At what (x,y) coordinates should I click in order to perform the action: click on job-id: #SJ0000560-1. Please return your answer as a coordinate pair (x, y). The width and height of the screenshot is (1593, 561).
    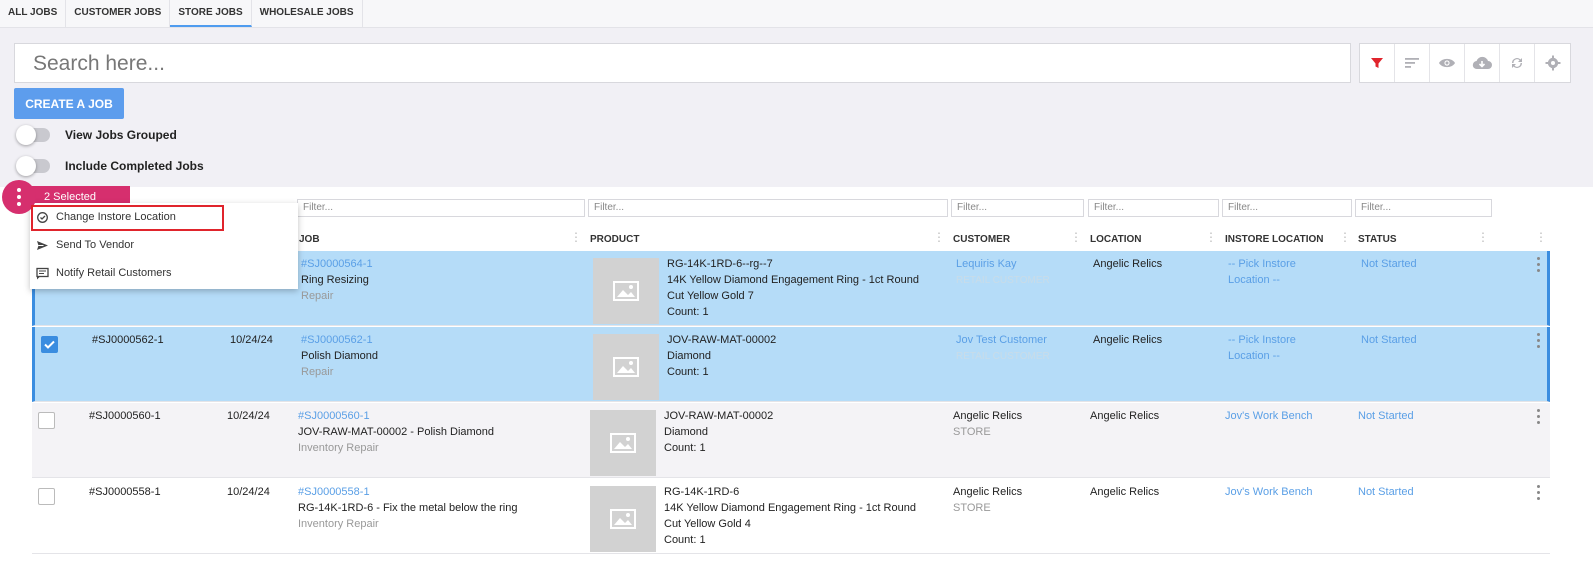
    Looking at the image, I should click on (125, 416).